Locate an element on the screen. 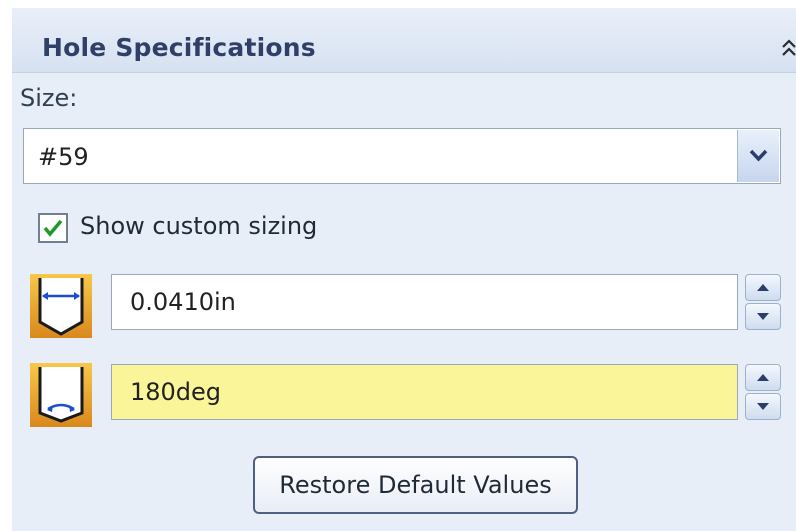 Image resolution: width=796 pixels, height=531 pixels. dropdown-button is located at coordinates (758, 156).